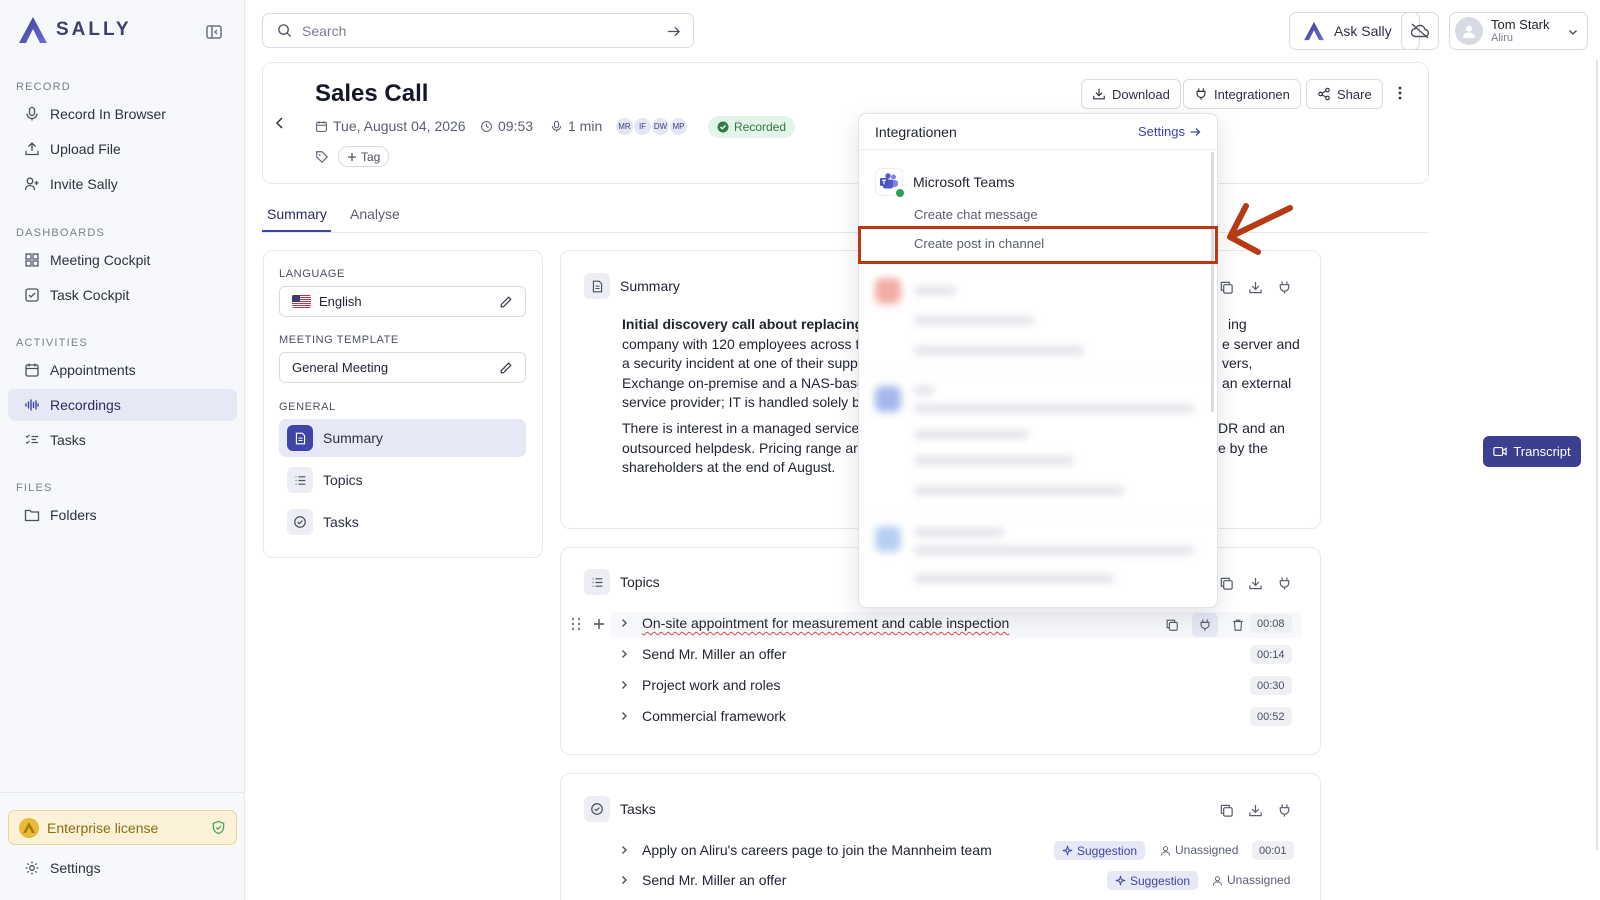 This screenshot has width=1600, height=900. I want to click on topic-row: Commercial framework, so click(702, 716).